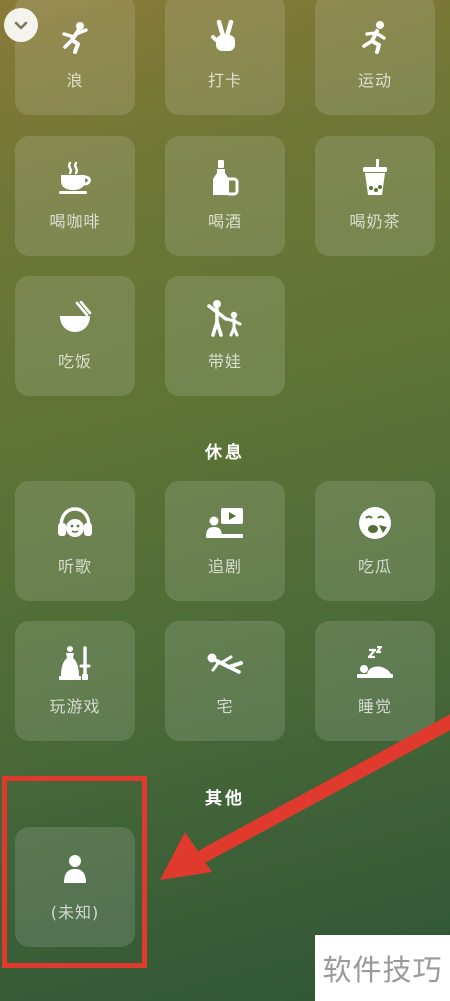 Image resolution: width=450 pixels, height=1001 pixels. What do you see at coordinates (225, 663) in the screenshot?
I see `lying-person-icon` at bounding box center [225, 663].